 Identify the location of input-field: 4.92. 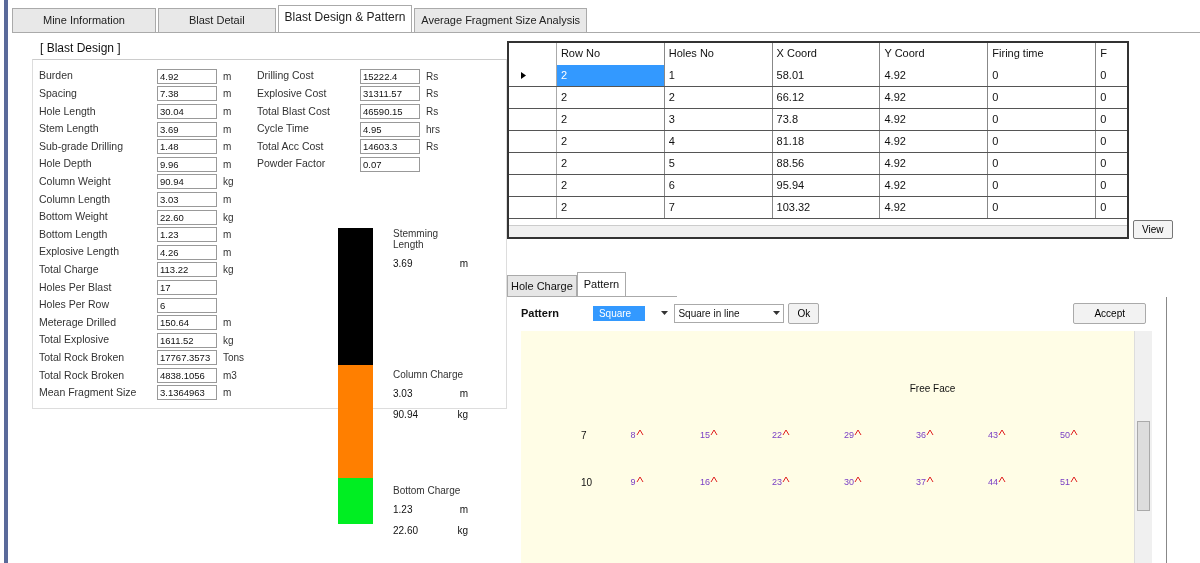
(187, 76).